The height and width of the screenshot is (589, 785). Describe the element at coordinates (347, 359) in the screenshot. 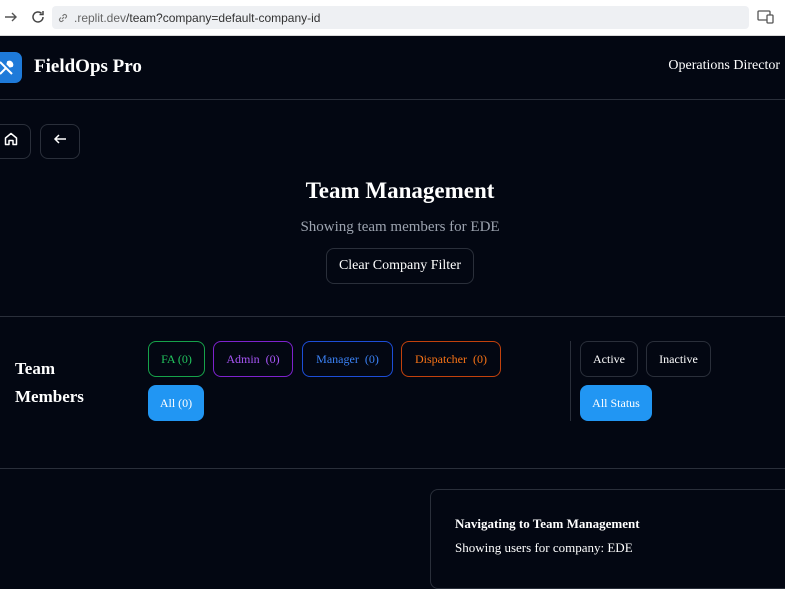

I see `filter-role-manager: Manager (0)` at that location.